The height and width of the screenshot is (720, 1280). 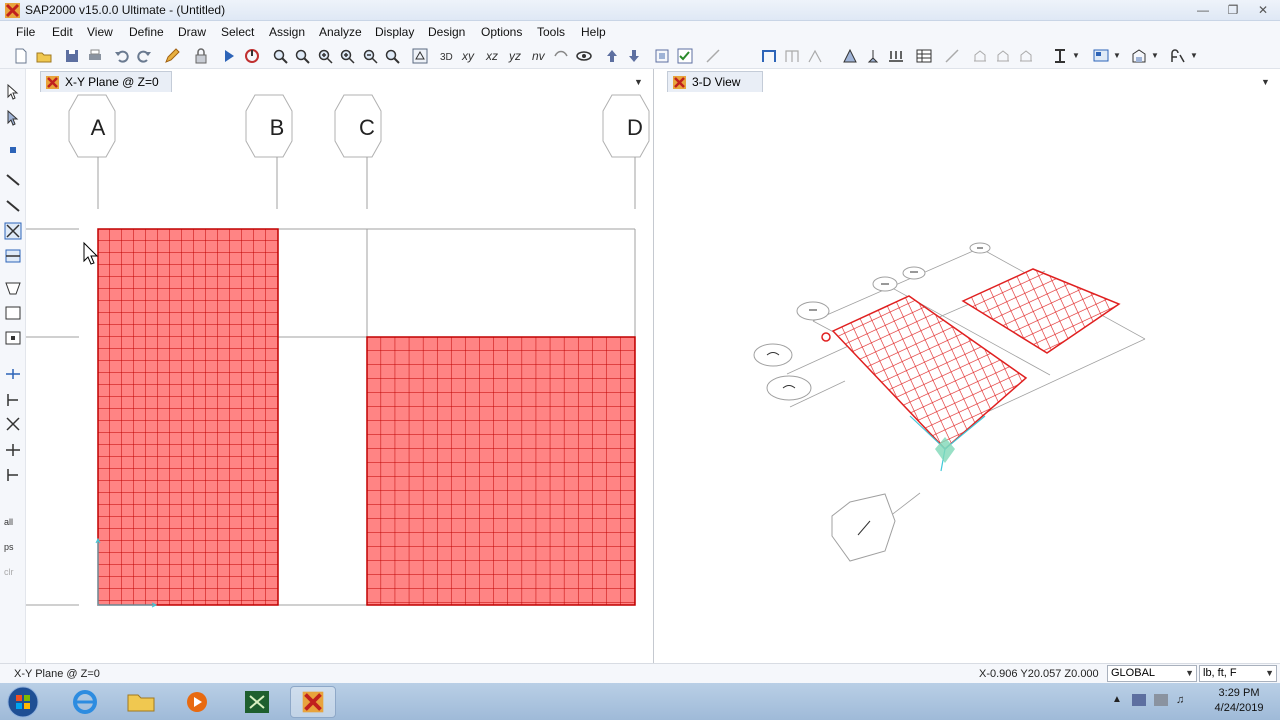 What do you see at coordinates (146, 32) in the screenshot?
I see `menu-define: Define` at bounding box center [146, 32].